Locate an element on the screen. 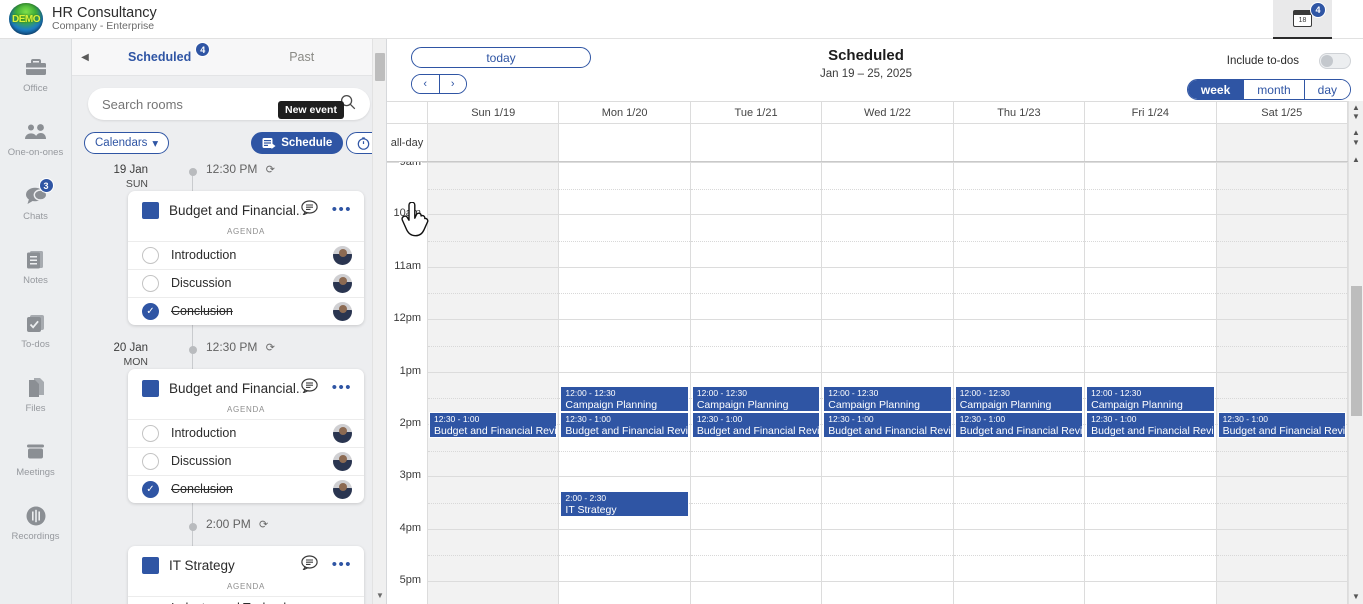 The image size is (1363, 604). next-week-button: › is located at coordinates (452, 84).